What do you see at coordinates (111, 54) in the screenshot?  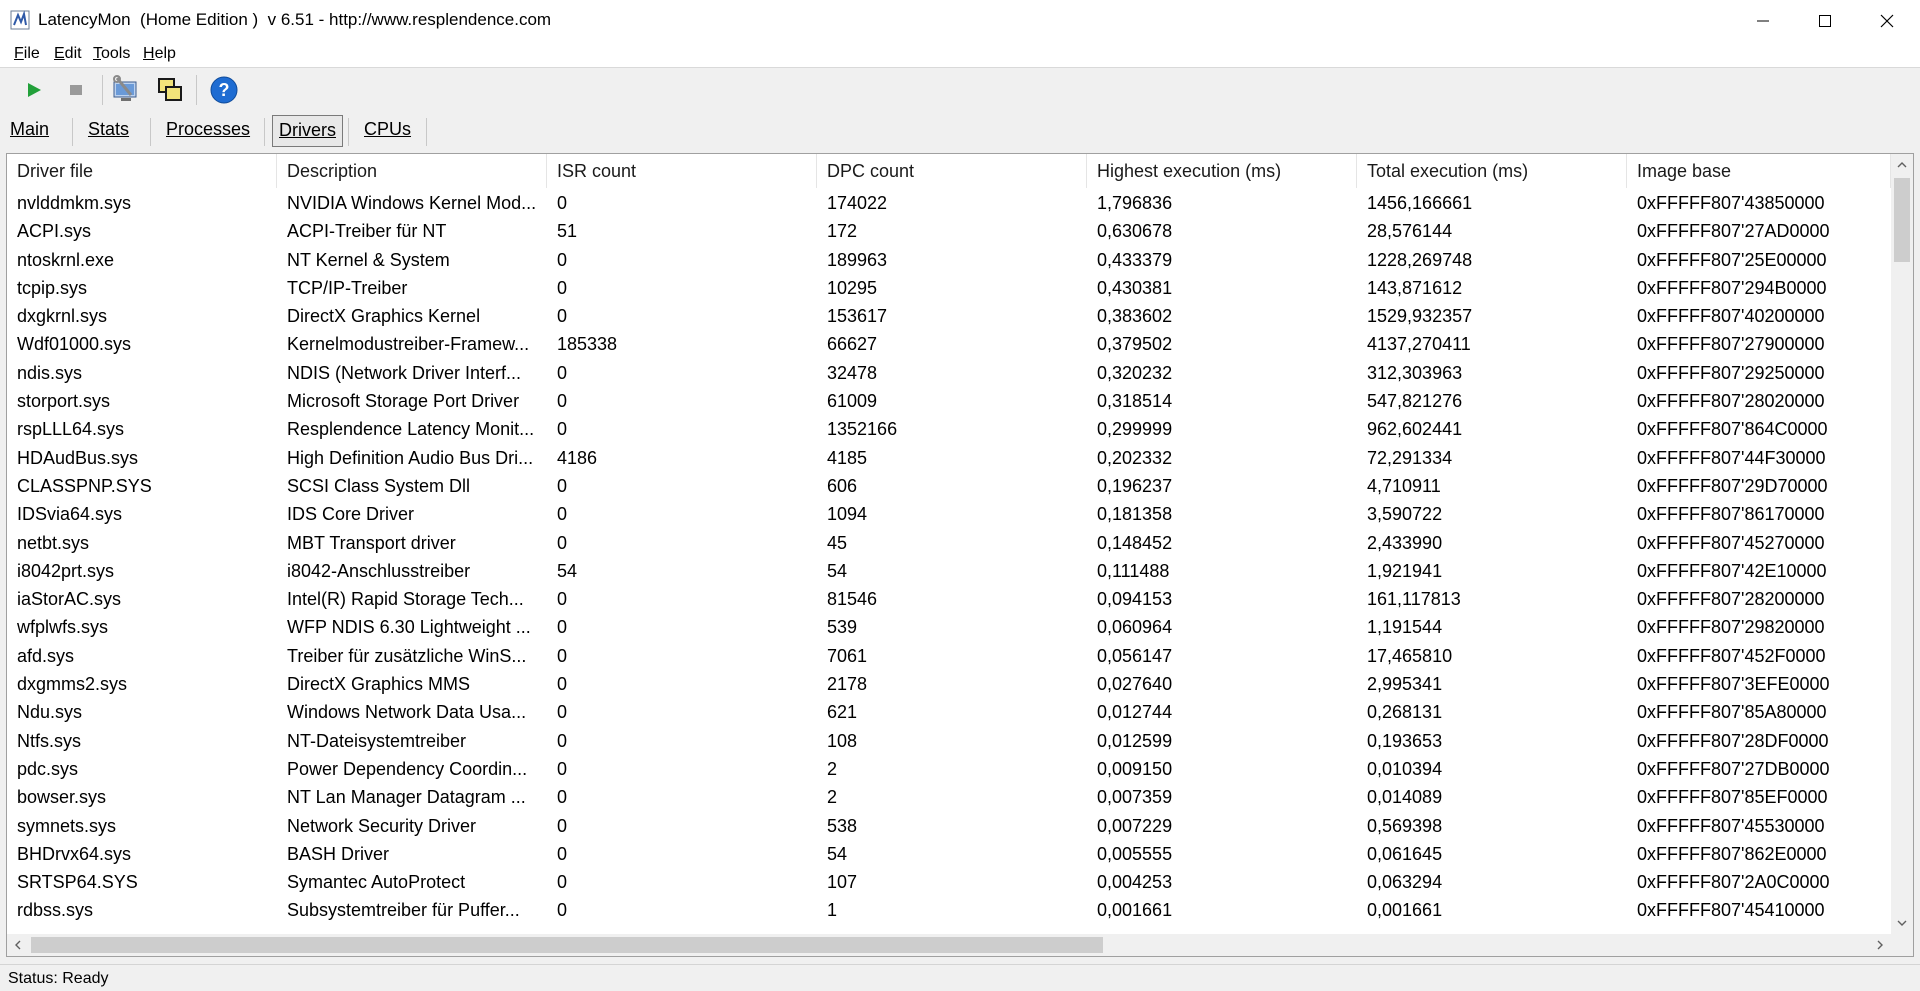 I see `menu-tools: Tools` at bounding box center [111, 54].